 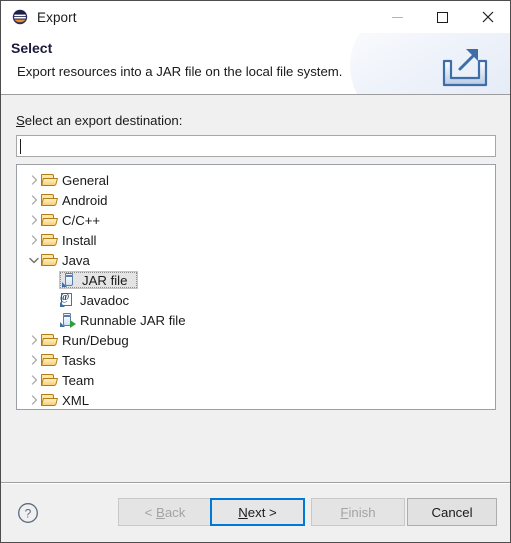 What do you see at coordinates (397, 17) in the screenshot?
I see `minimize-icon` at bounding box center [397, 17].